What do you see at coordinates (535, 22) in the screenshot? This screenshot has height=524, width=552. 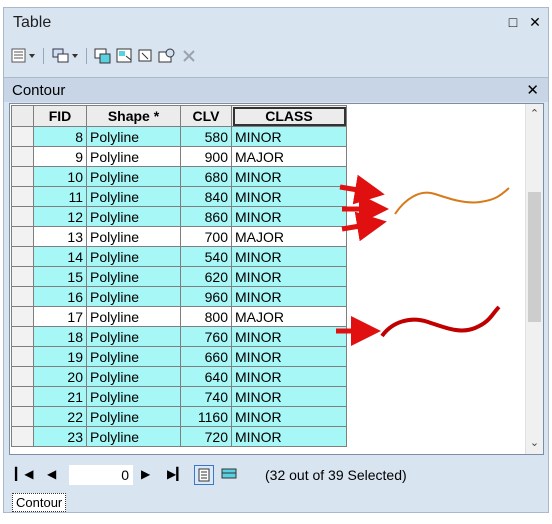 I see `close-icon: ✕` at bounding box center [535, 22].